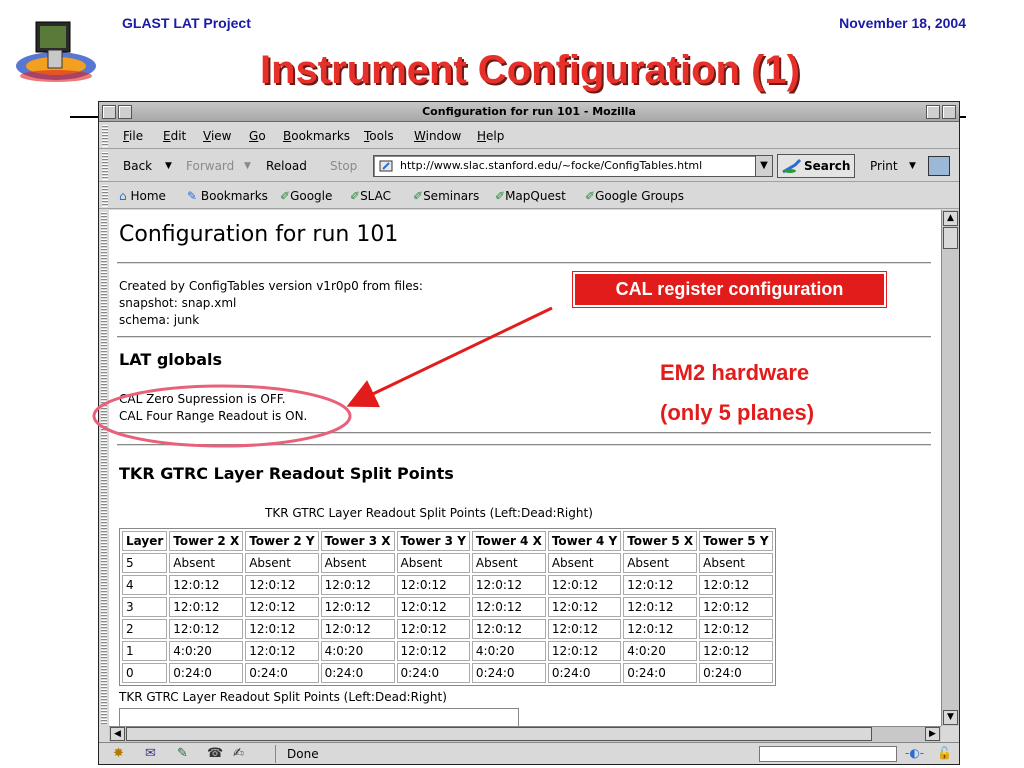  I want to click on google-groups-label: Google Groups, so click(639, 196).